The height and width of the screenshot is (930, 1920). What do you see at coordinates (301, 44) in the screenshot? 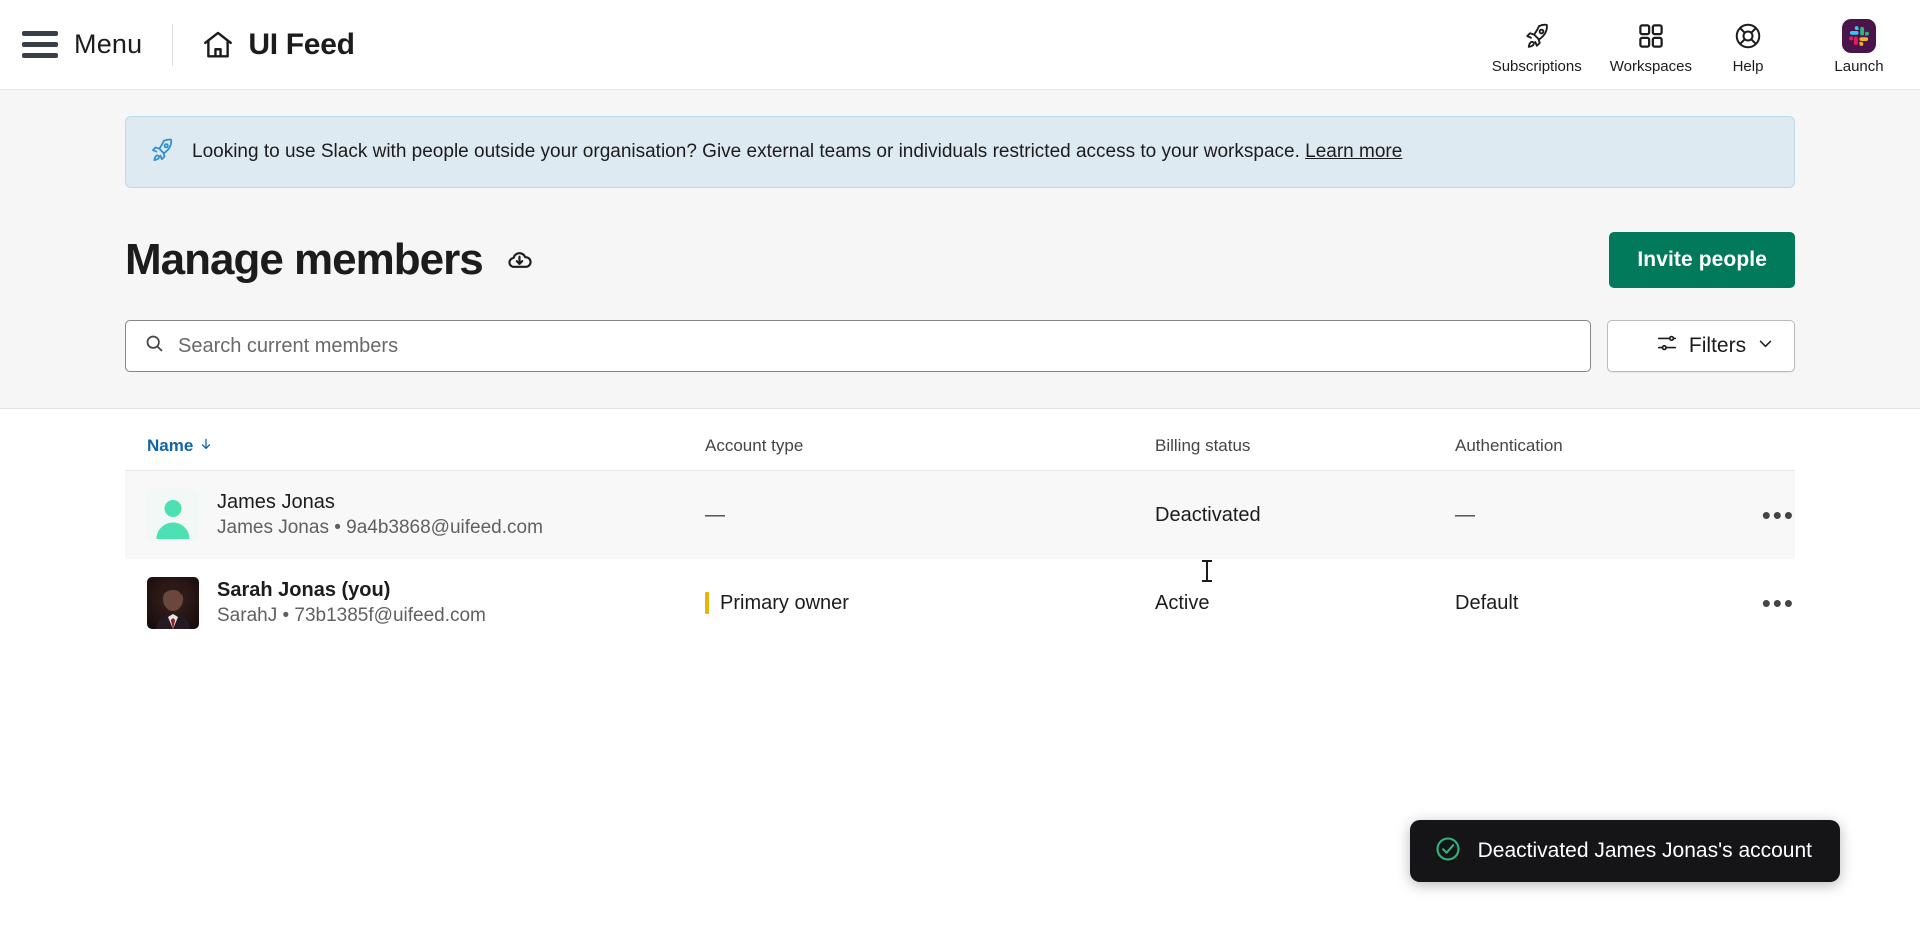
I see `app-title: UI Feed` at bounding box center [301, 44].